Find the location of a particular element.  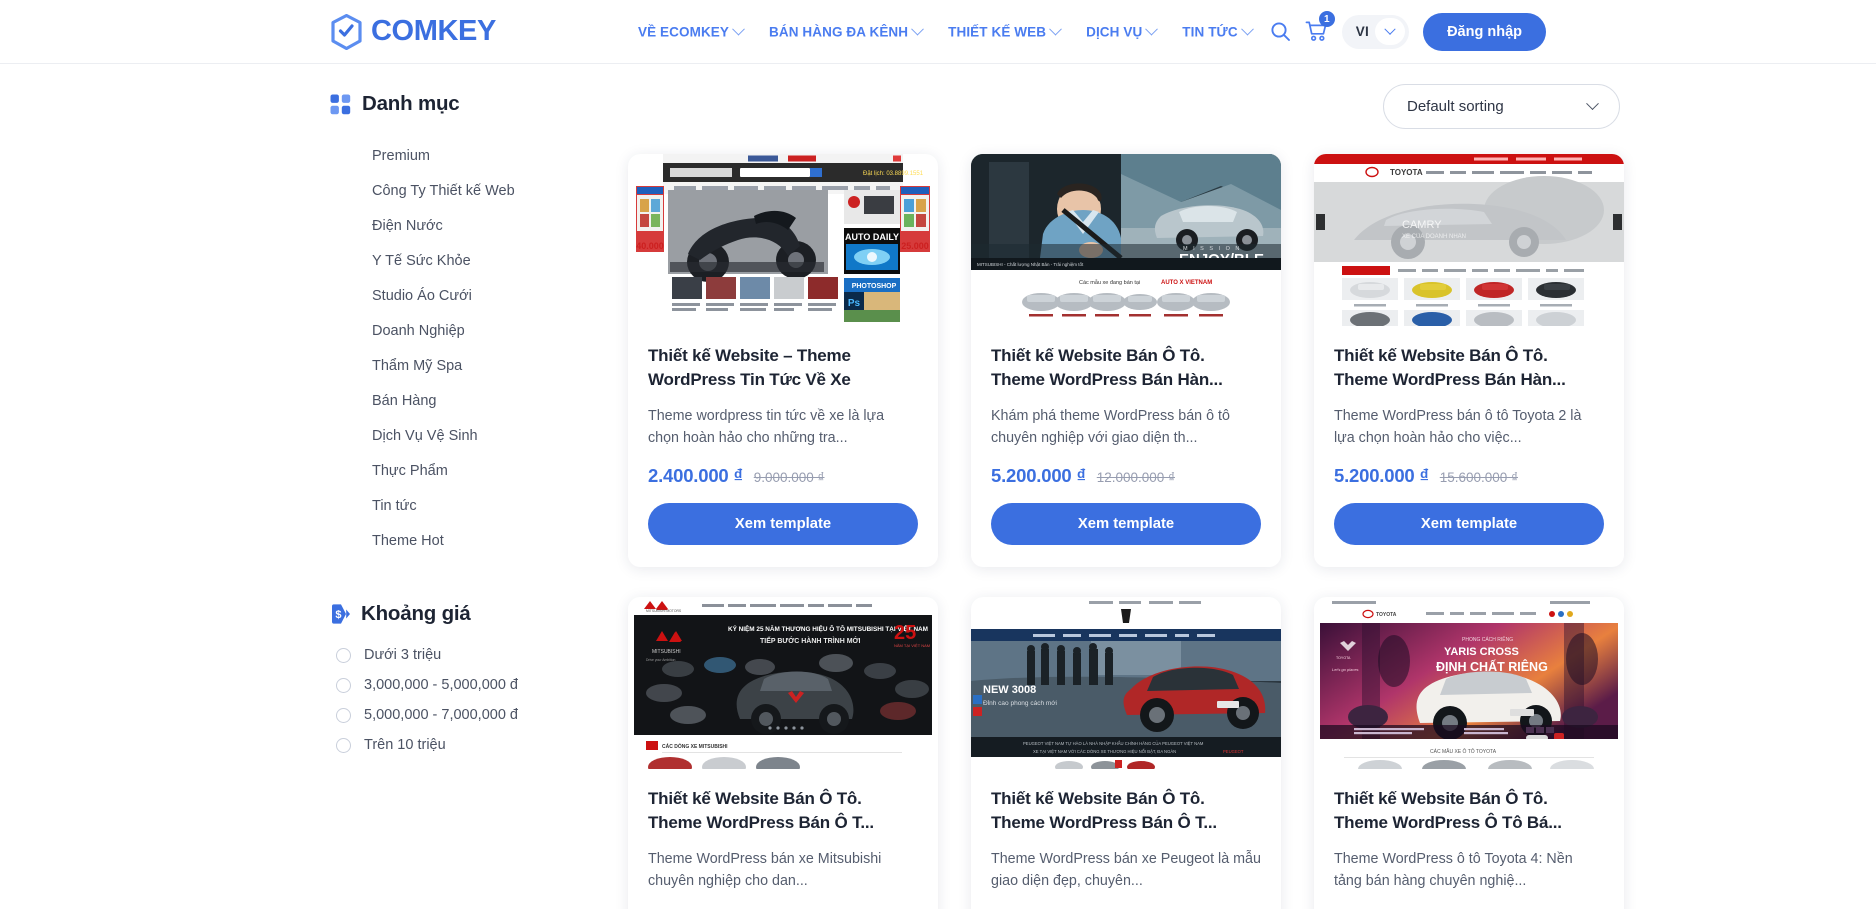

category-item-tin-tuc: Tin tức is located at coordinates (490, 505).